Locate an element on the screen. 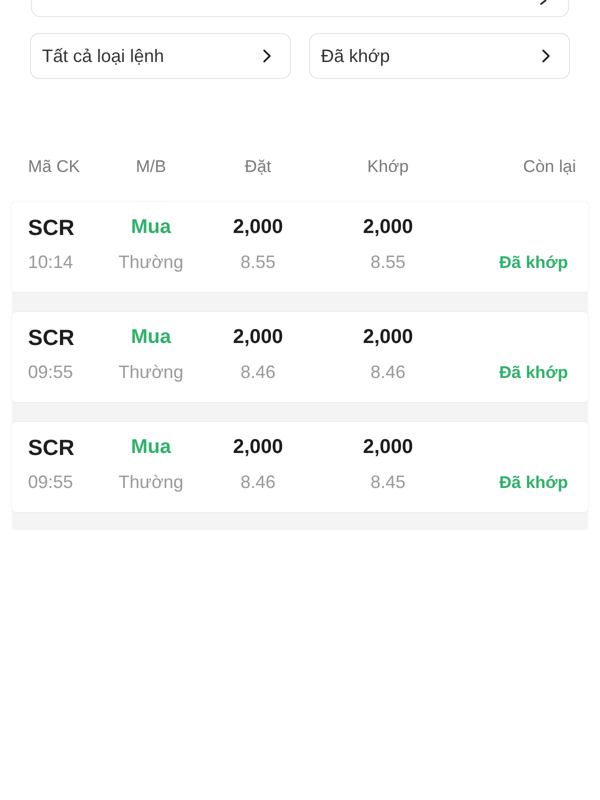 Image resolution: width=600 pixels, height=800 pixels. column-header: Đặt is located at coordinates (258, 166).